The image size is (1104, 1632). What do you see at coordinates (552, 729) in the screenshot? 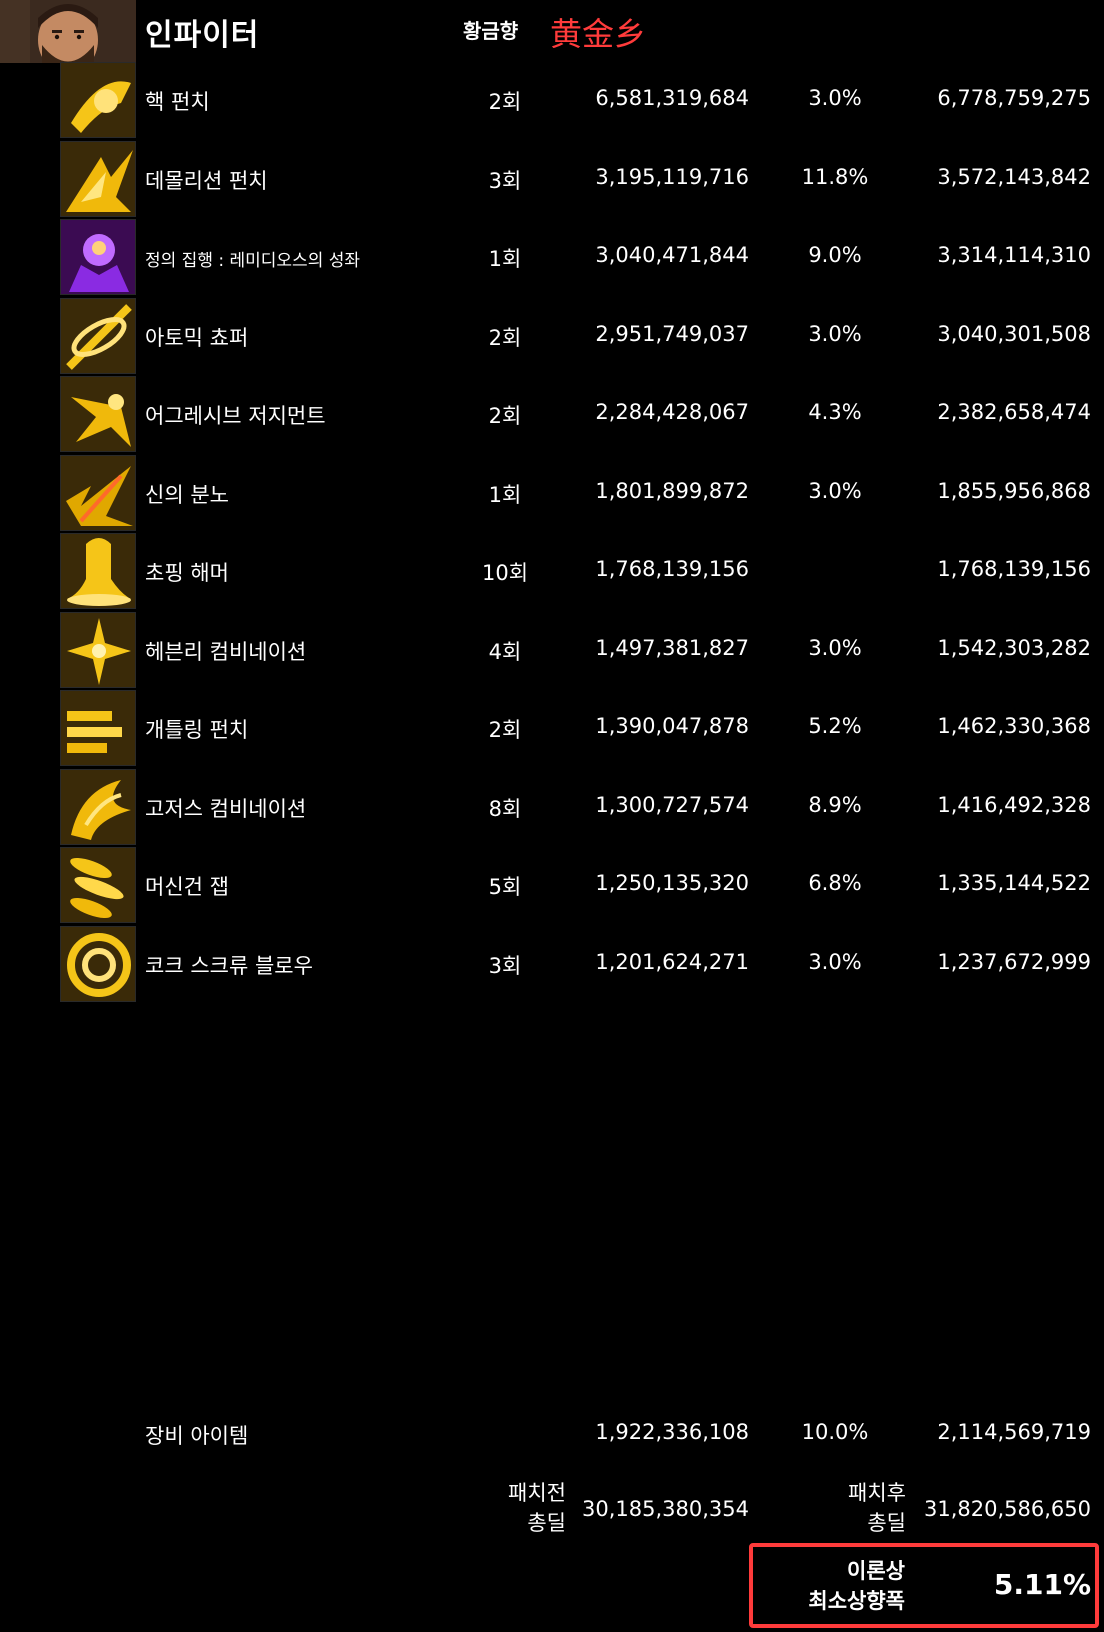
I see `table-row: 개틀링 펀치 2회 1,390,047,878 5.2% 1,462,330,368` at bounding box center [552, 729].